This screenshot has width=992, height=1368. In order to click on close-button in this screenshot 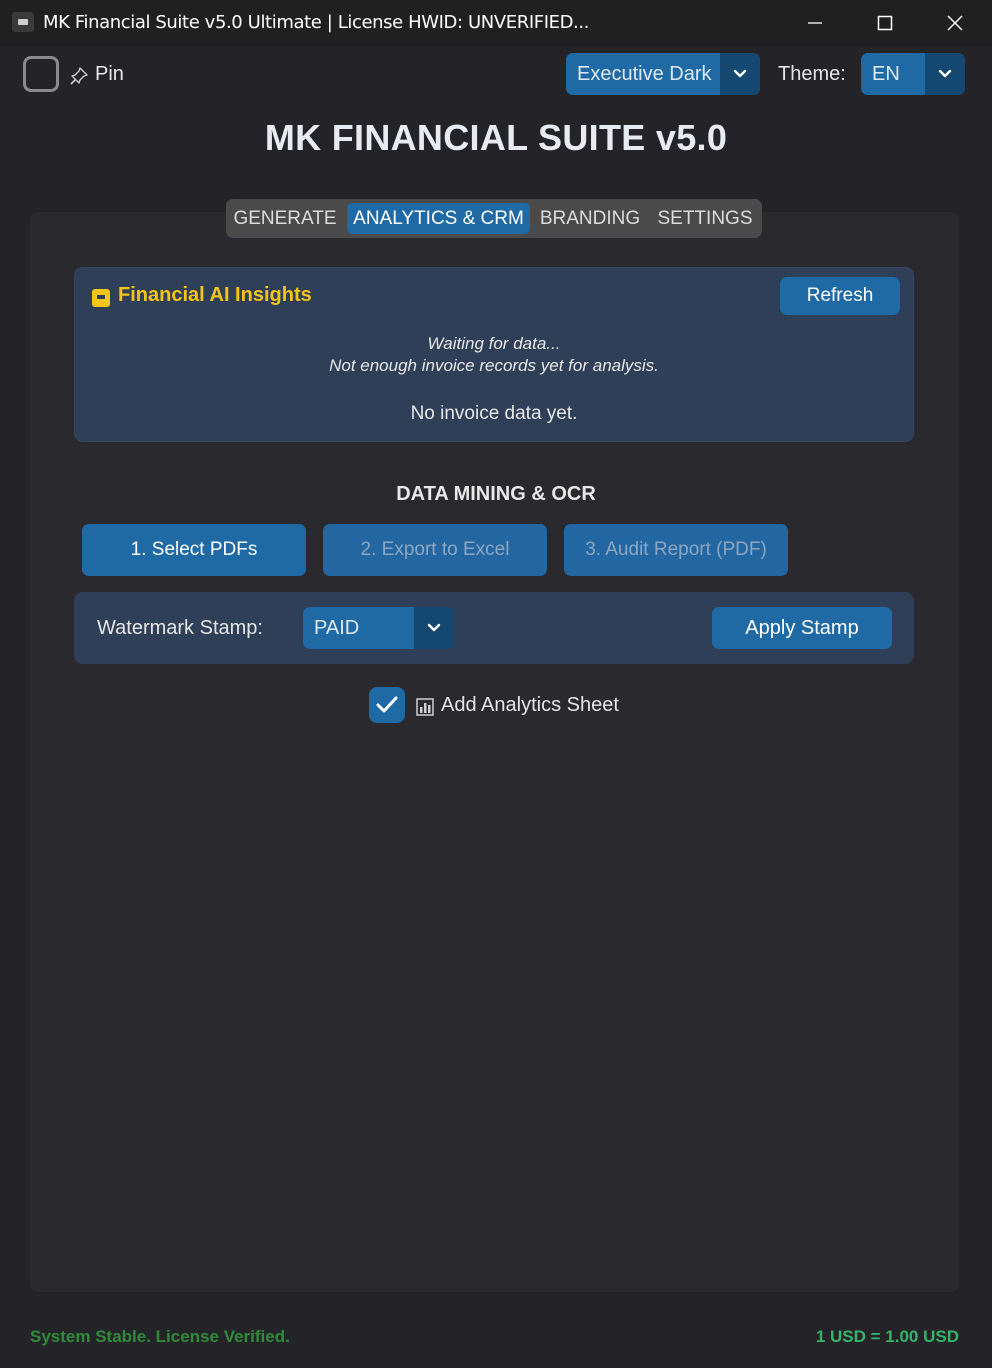, I will do `click(955, 23)`.